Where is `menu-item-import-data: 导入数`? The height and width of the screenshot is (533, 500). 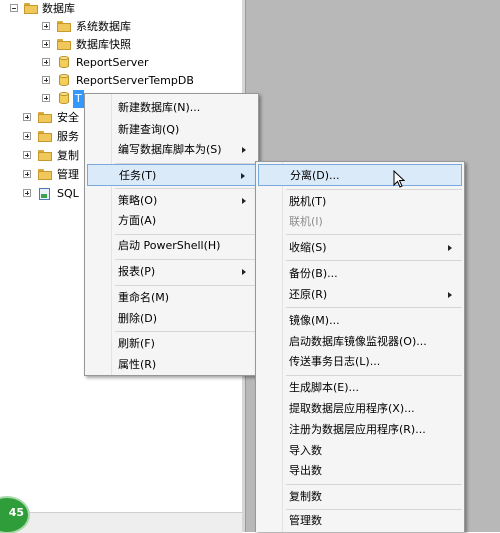
menu-item-import-data: 导入数 is located at coordinates (360, 451).